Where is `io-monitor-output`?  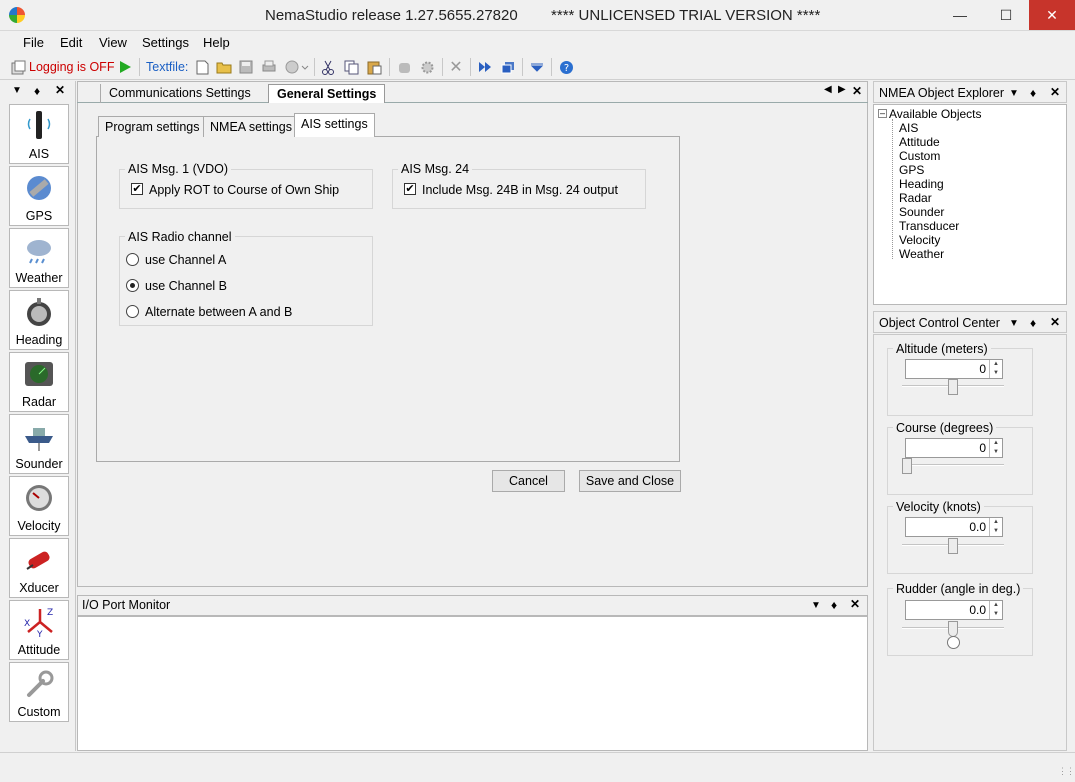
io-monitor-output is located at coordinates (472, 683).